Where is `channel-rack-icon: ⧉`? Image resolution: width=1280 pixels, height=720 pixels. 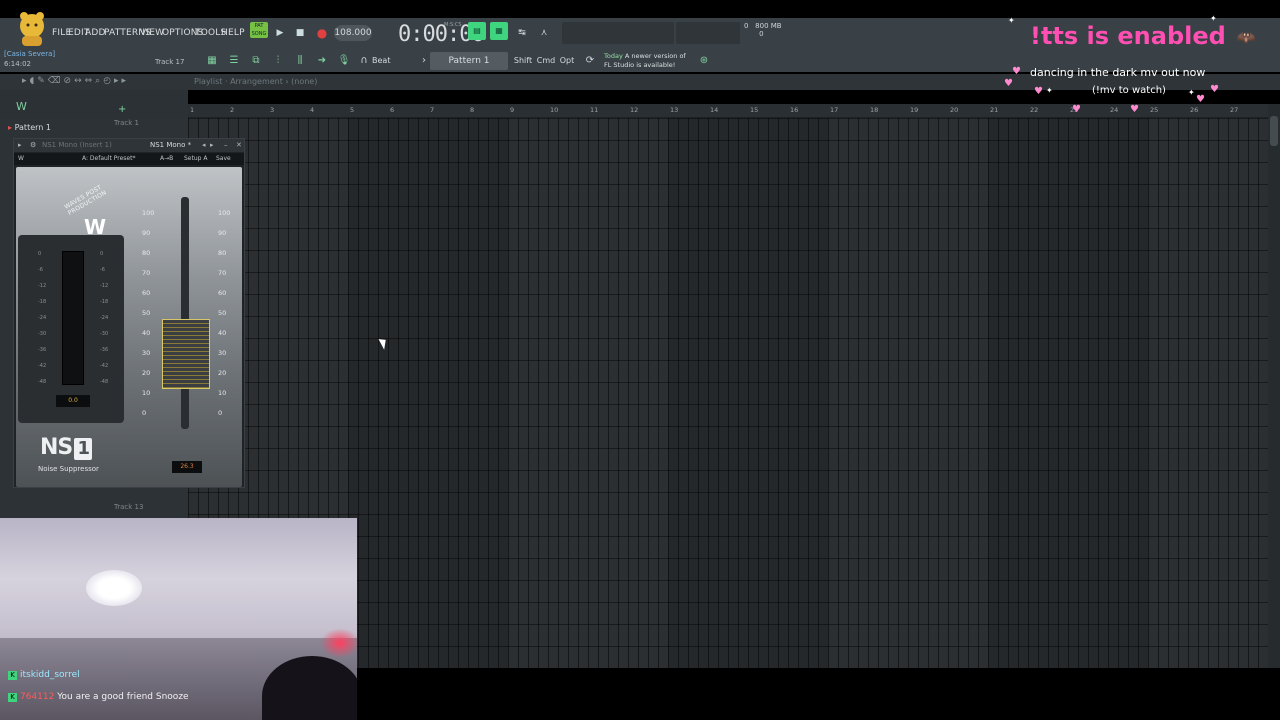
channel-rack-icon: ⧉ is located at coordinates (256, 61).